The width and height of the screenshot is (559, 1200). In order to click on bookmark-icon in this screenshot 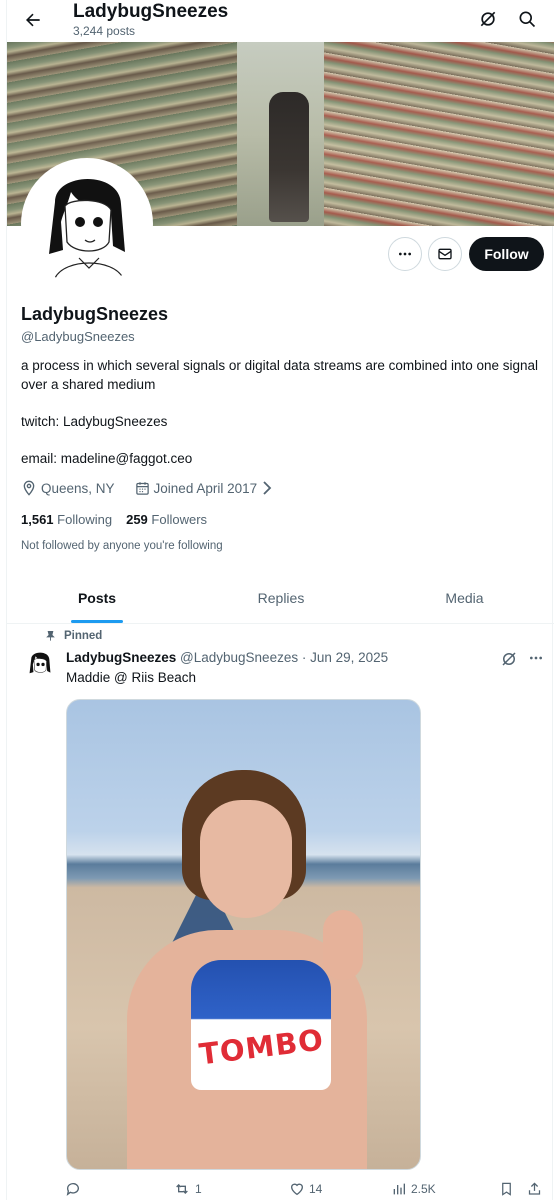, I will do `click(506, 1189)`.